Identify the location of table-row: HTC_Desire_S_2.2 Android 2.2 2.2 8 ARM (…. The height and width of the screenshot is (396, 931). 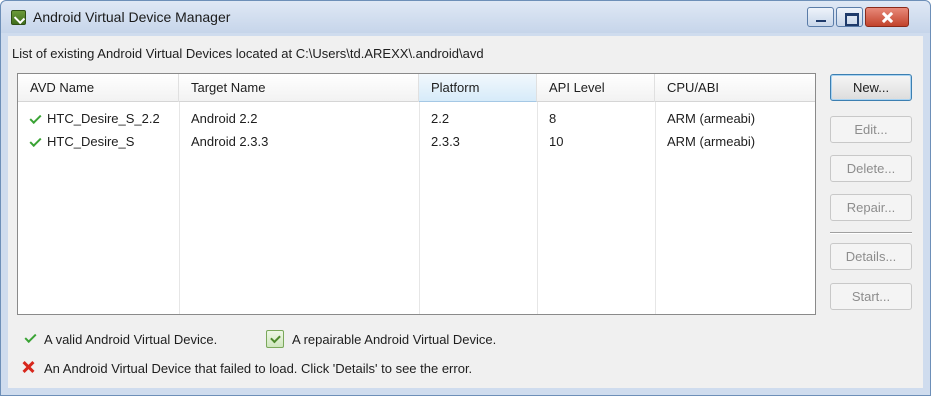
(416, 119).